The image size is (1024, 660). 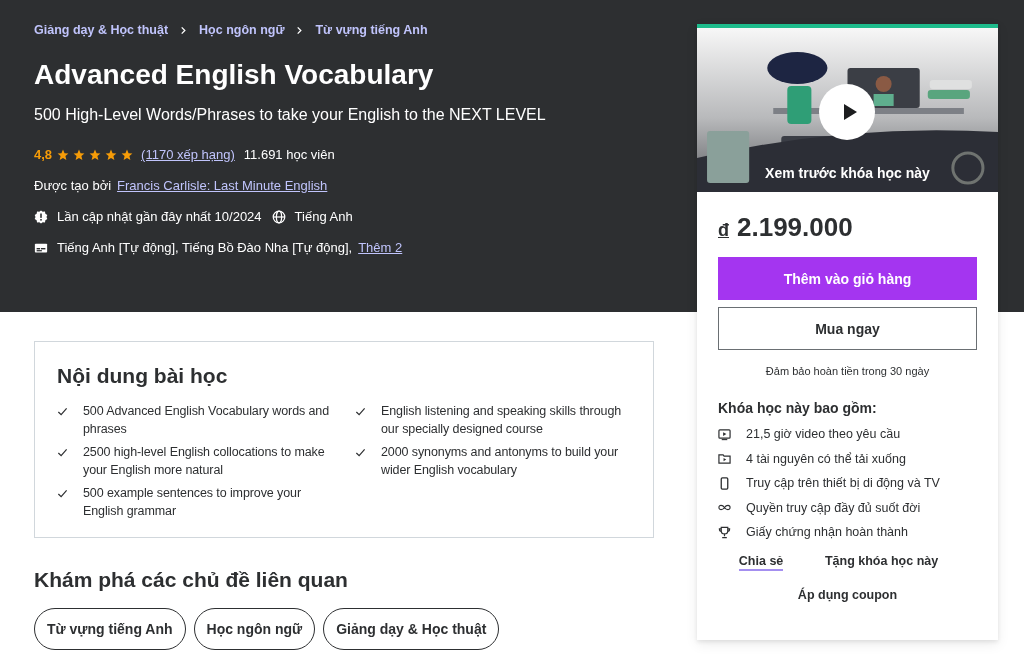 I want to click on learning-outcome: 2500 high-level English collocations to make your English more natural, so click(x=204, y=461).